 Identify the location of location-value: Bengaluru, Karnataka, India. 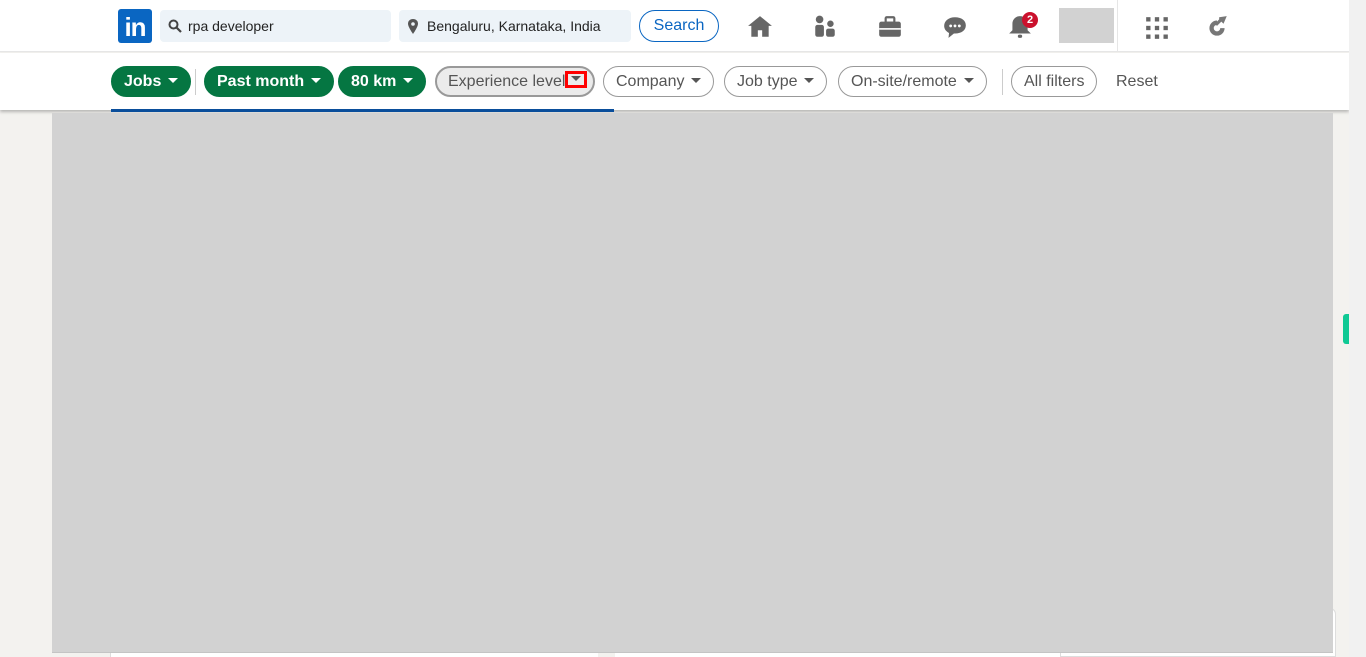
(514, 26).